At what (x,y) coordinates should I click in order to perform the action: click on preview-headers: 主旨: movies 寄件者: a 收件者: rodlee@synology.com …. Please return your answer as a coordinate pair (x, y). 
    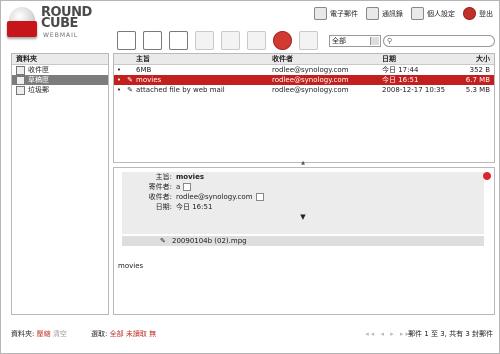
    Looking at the image, I should click on (303, 203).